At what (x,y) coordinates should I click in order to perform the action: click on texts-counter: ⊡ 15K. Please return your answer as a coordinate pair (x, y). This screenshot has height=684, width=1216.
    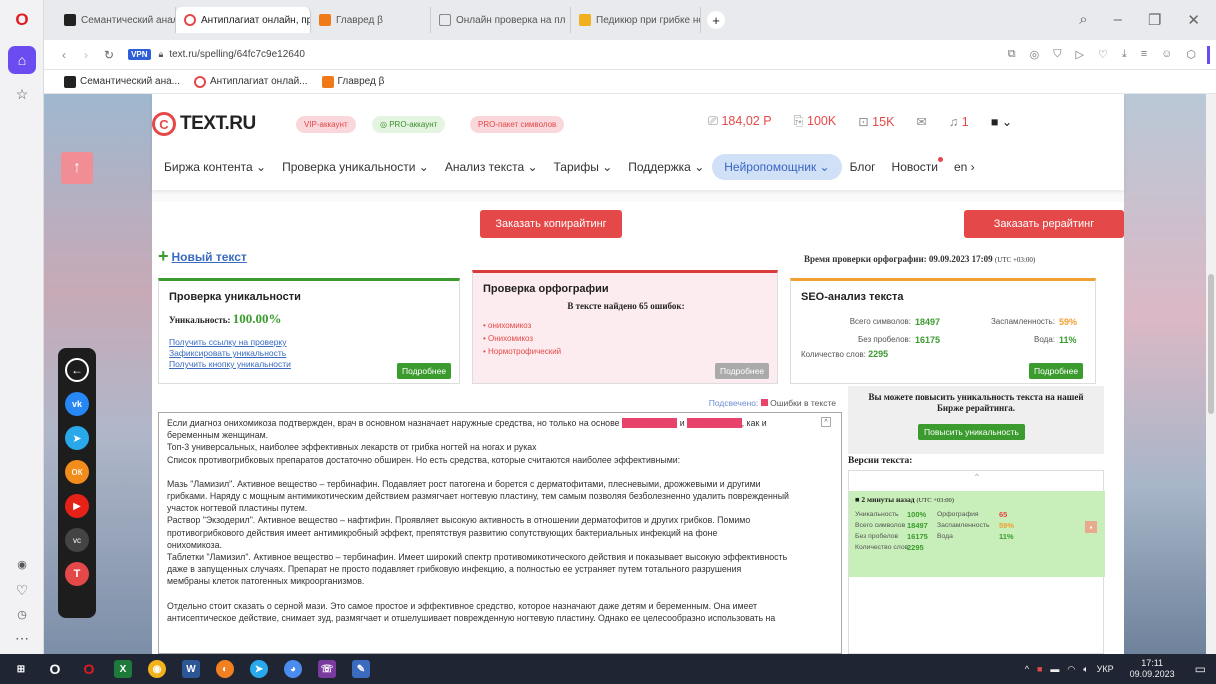
    Looking at the image, I should click on (876, 121).